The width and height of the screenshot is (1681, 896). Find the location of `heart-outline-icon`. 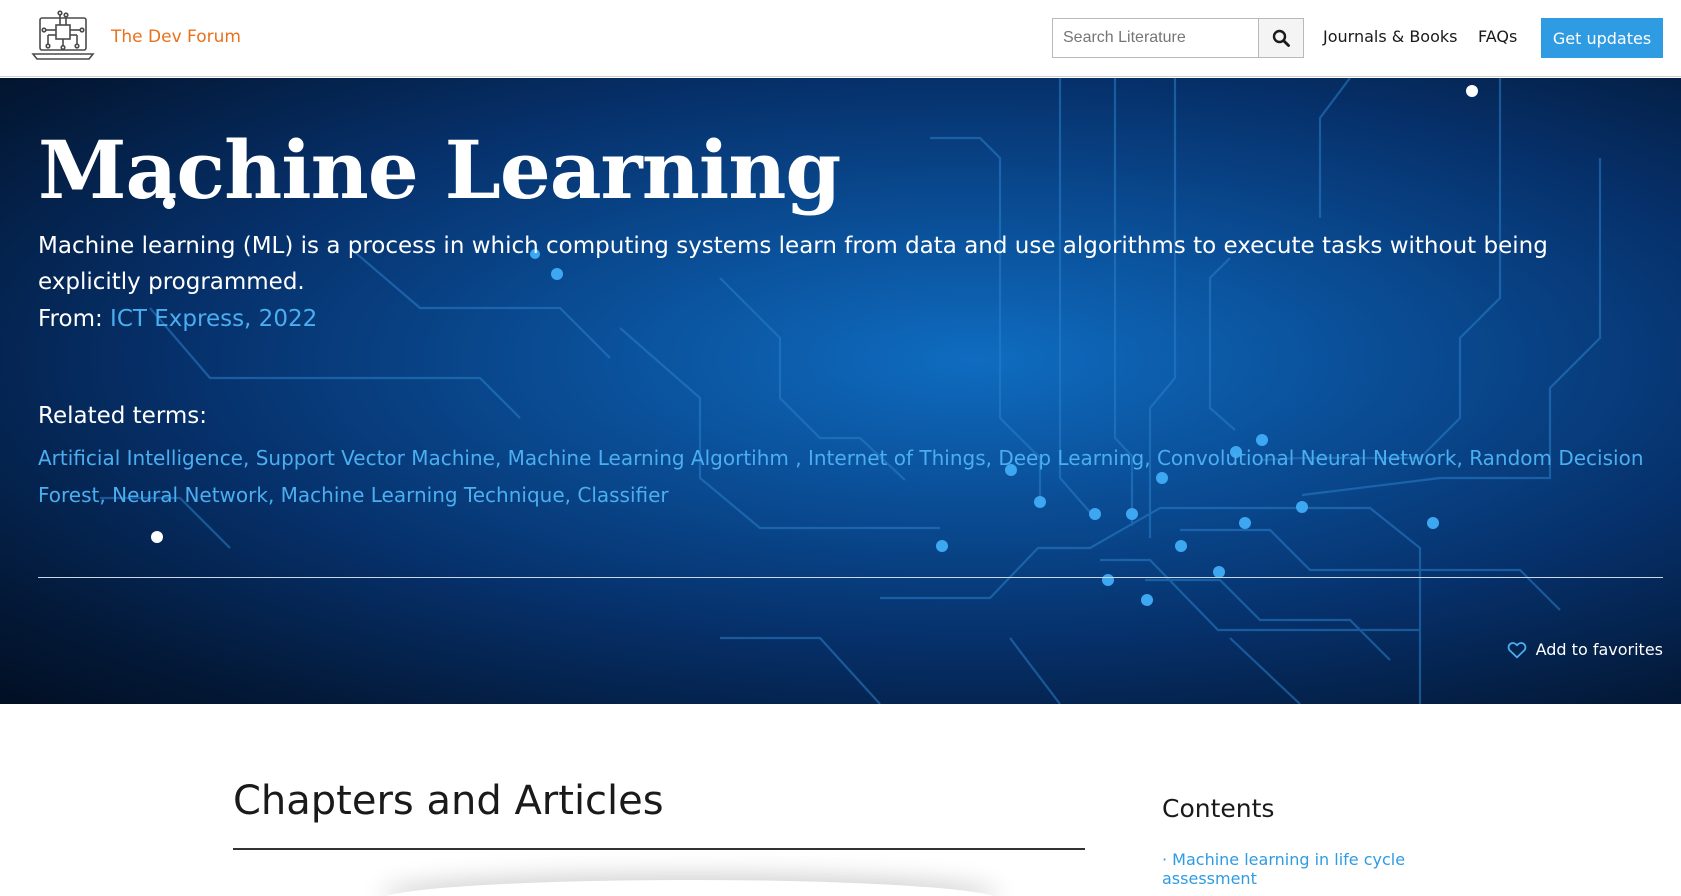

heart-outline-icon is located at coordinates (1516, 649).